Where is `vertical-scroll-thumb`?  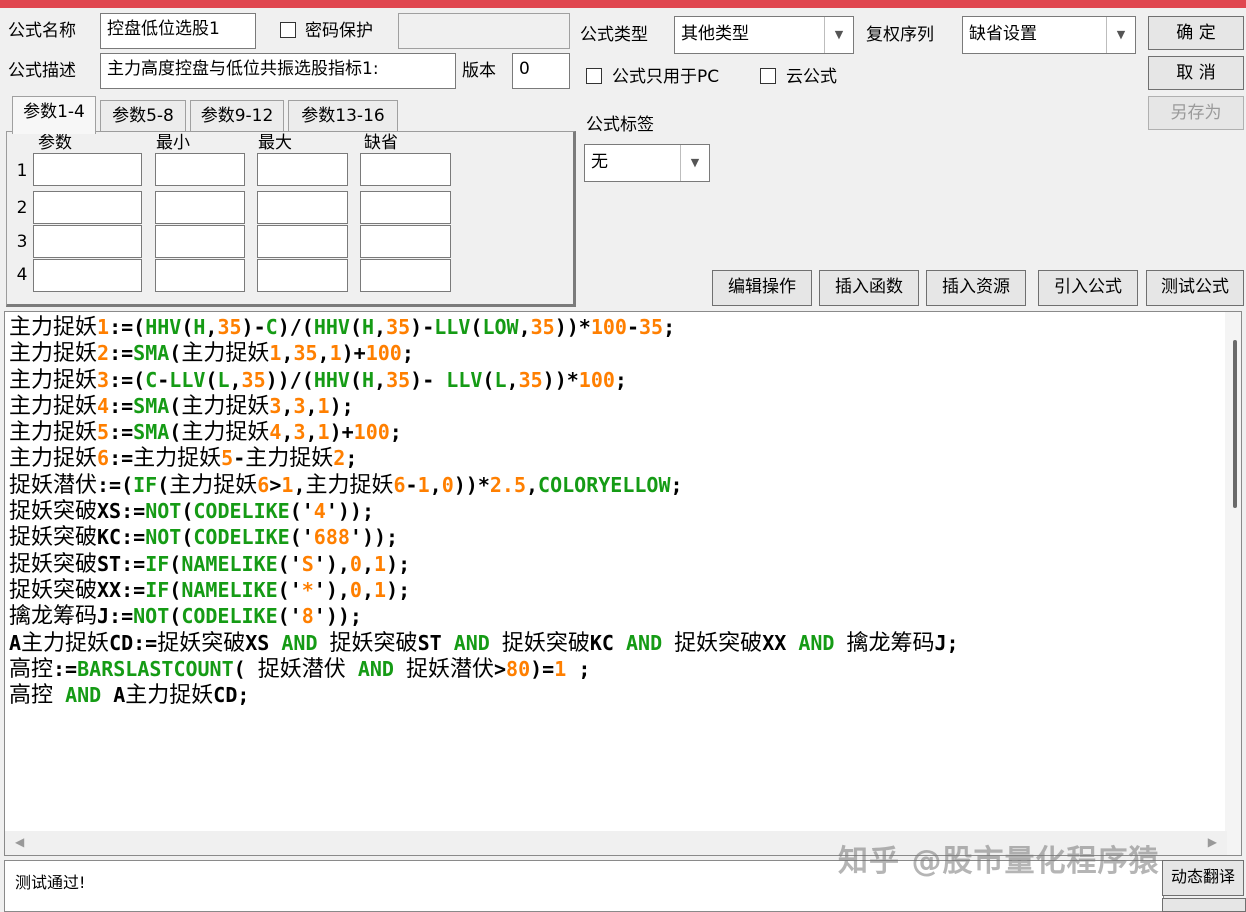 vertical-scroll-thumb is located at coordinates (1235, 424).